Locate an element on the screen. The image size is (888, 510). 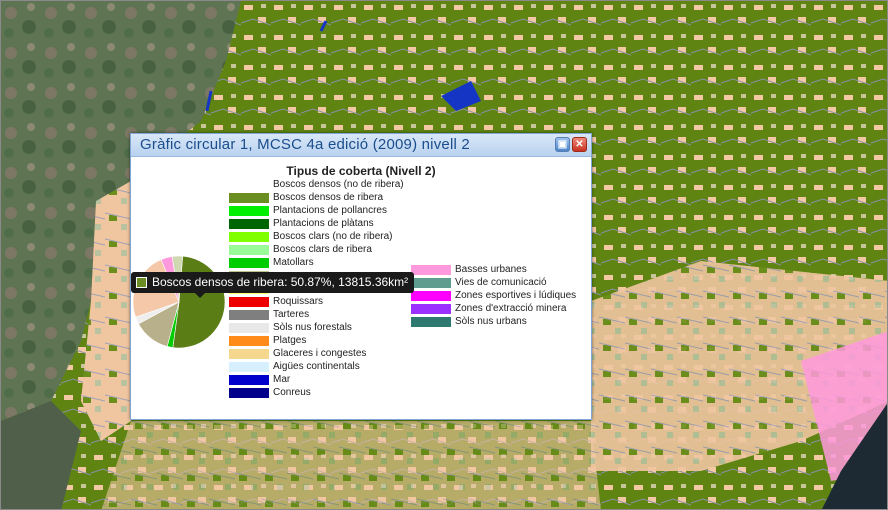
save-icon: ▣ is located at coordinates (562, 144).